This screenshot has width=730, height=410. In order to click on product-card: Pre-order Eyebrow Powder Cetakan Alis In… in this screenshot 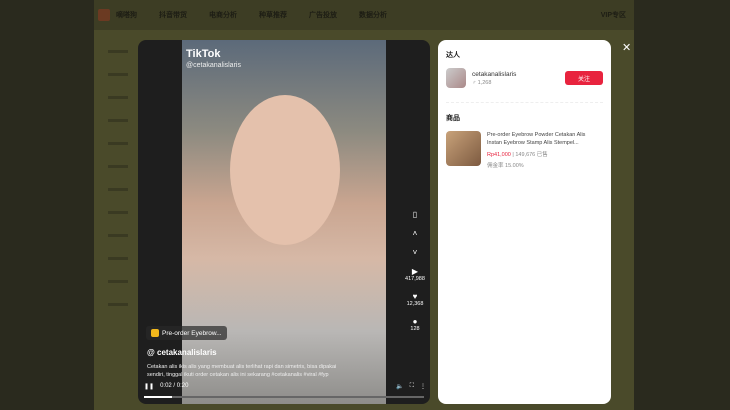, I will do `click(524, 150)`.